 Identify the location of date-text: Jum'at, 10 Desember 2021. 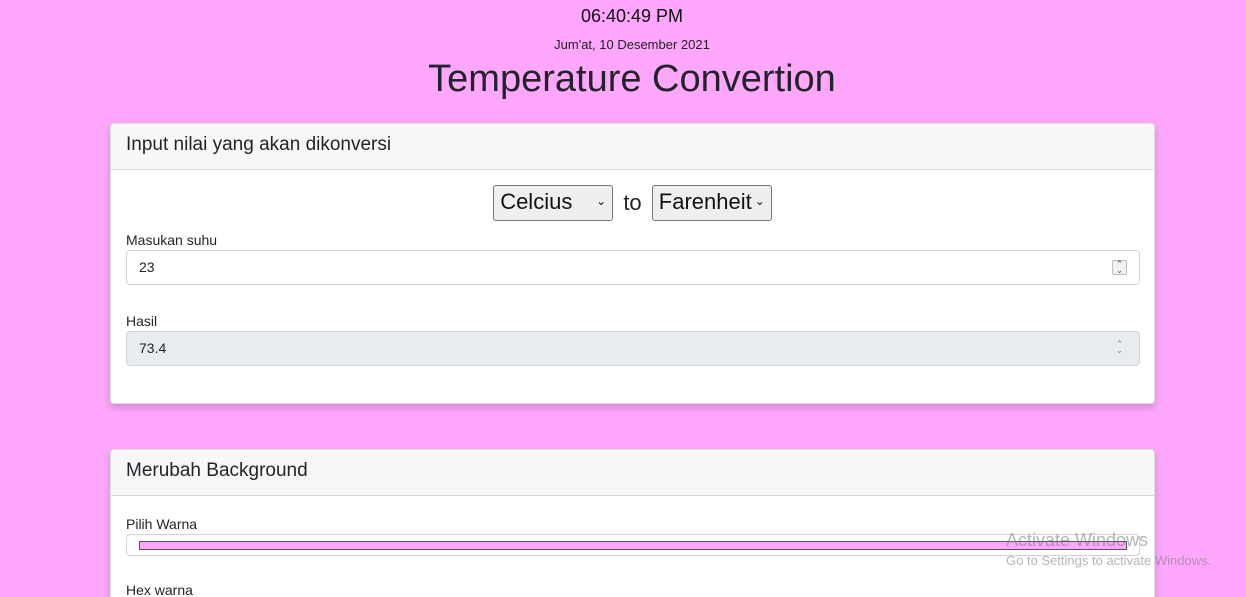
(632, 44).